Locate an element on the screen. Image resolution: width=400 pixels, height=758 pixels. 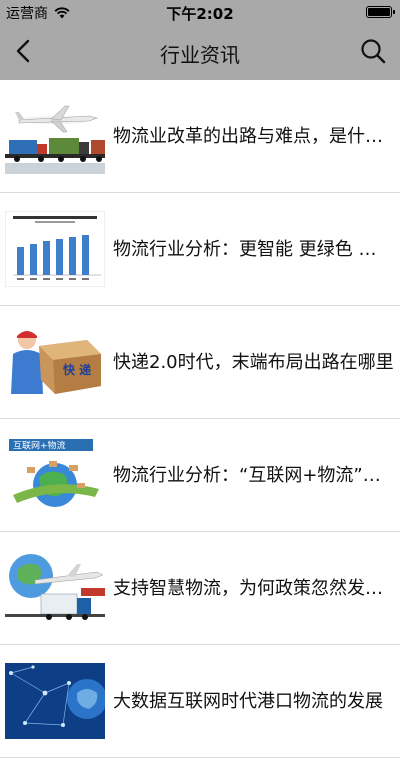
news-item: 大数据互联网时代港口物流的发展 is located at coordinates (200, 701).